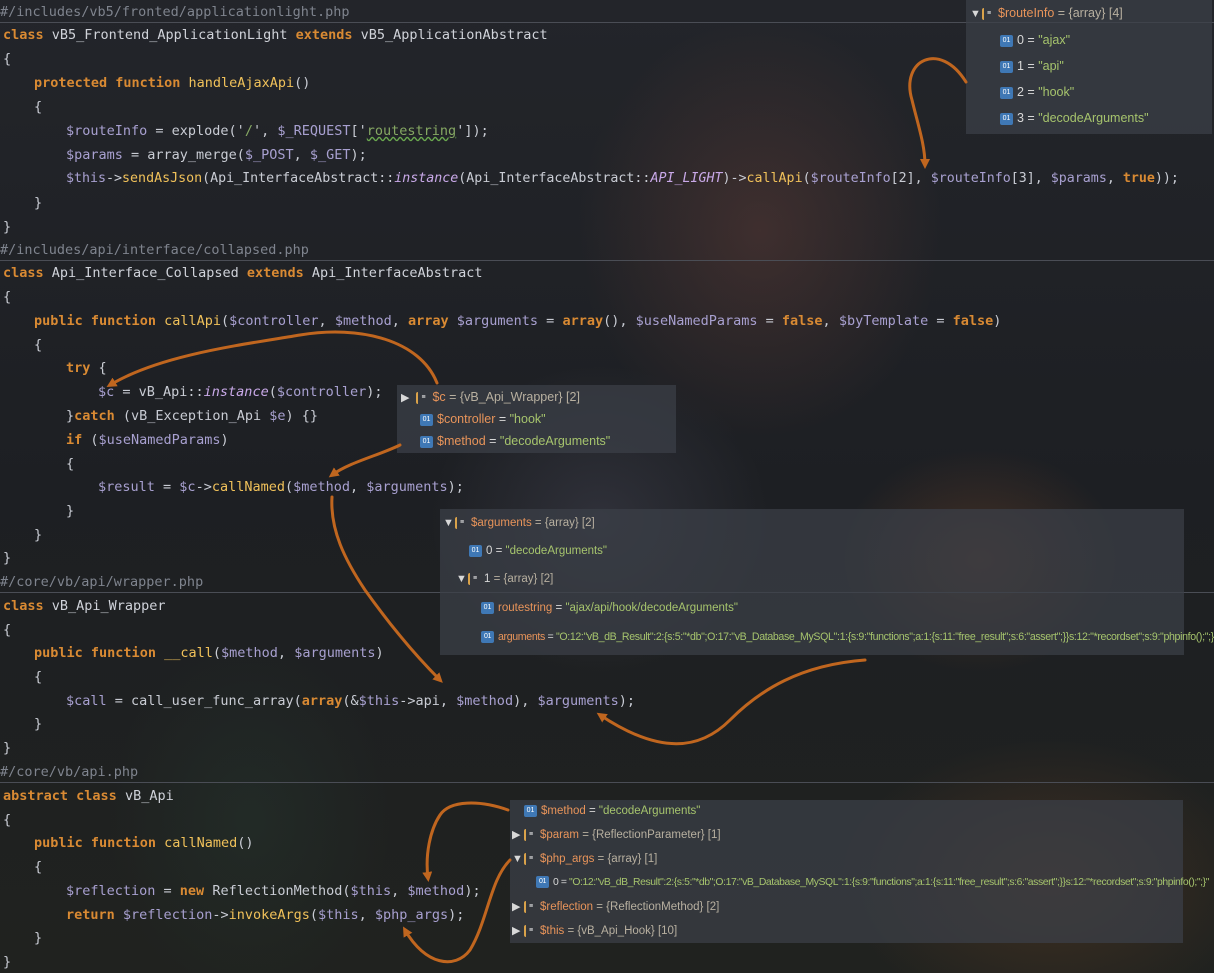 The width and height of the screenshot is (1214, 973). I want to click on arrow-method, so click(466, 841).